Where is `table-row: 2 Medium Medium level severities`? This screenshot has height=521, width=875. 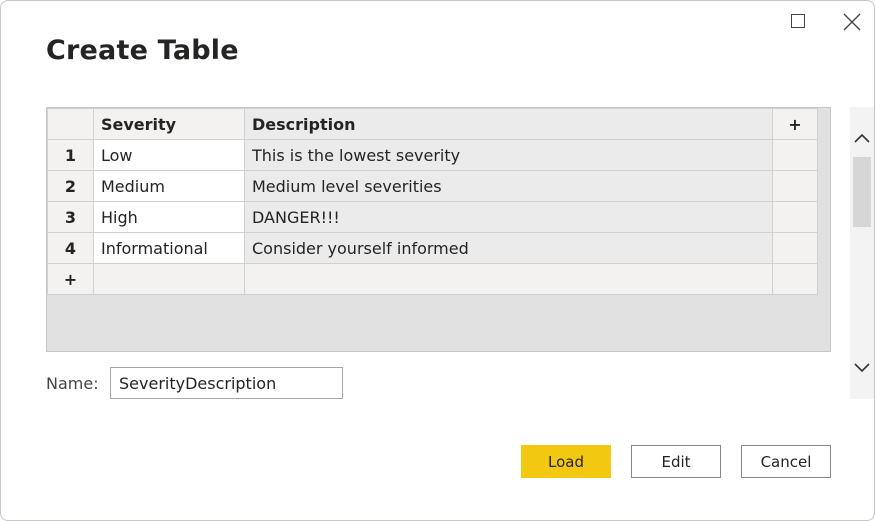 table-row: 2 Medium Medium level severities is located at coordinates (432, 186).